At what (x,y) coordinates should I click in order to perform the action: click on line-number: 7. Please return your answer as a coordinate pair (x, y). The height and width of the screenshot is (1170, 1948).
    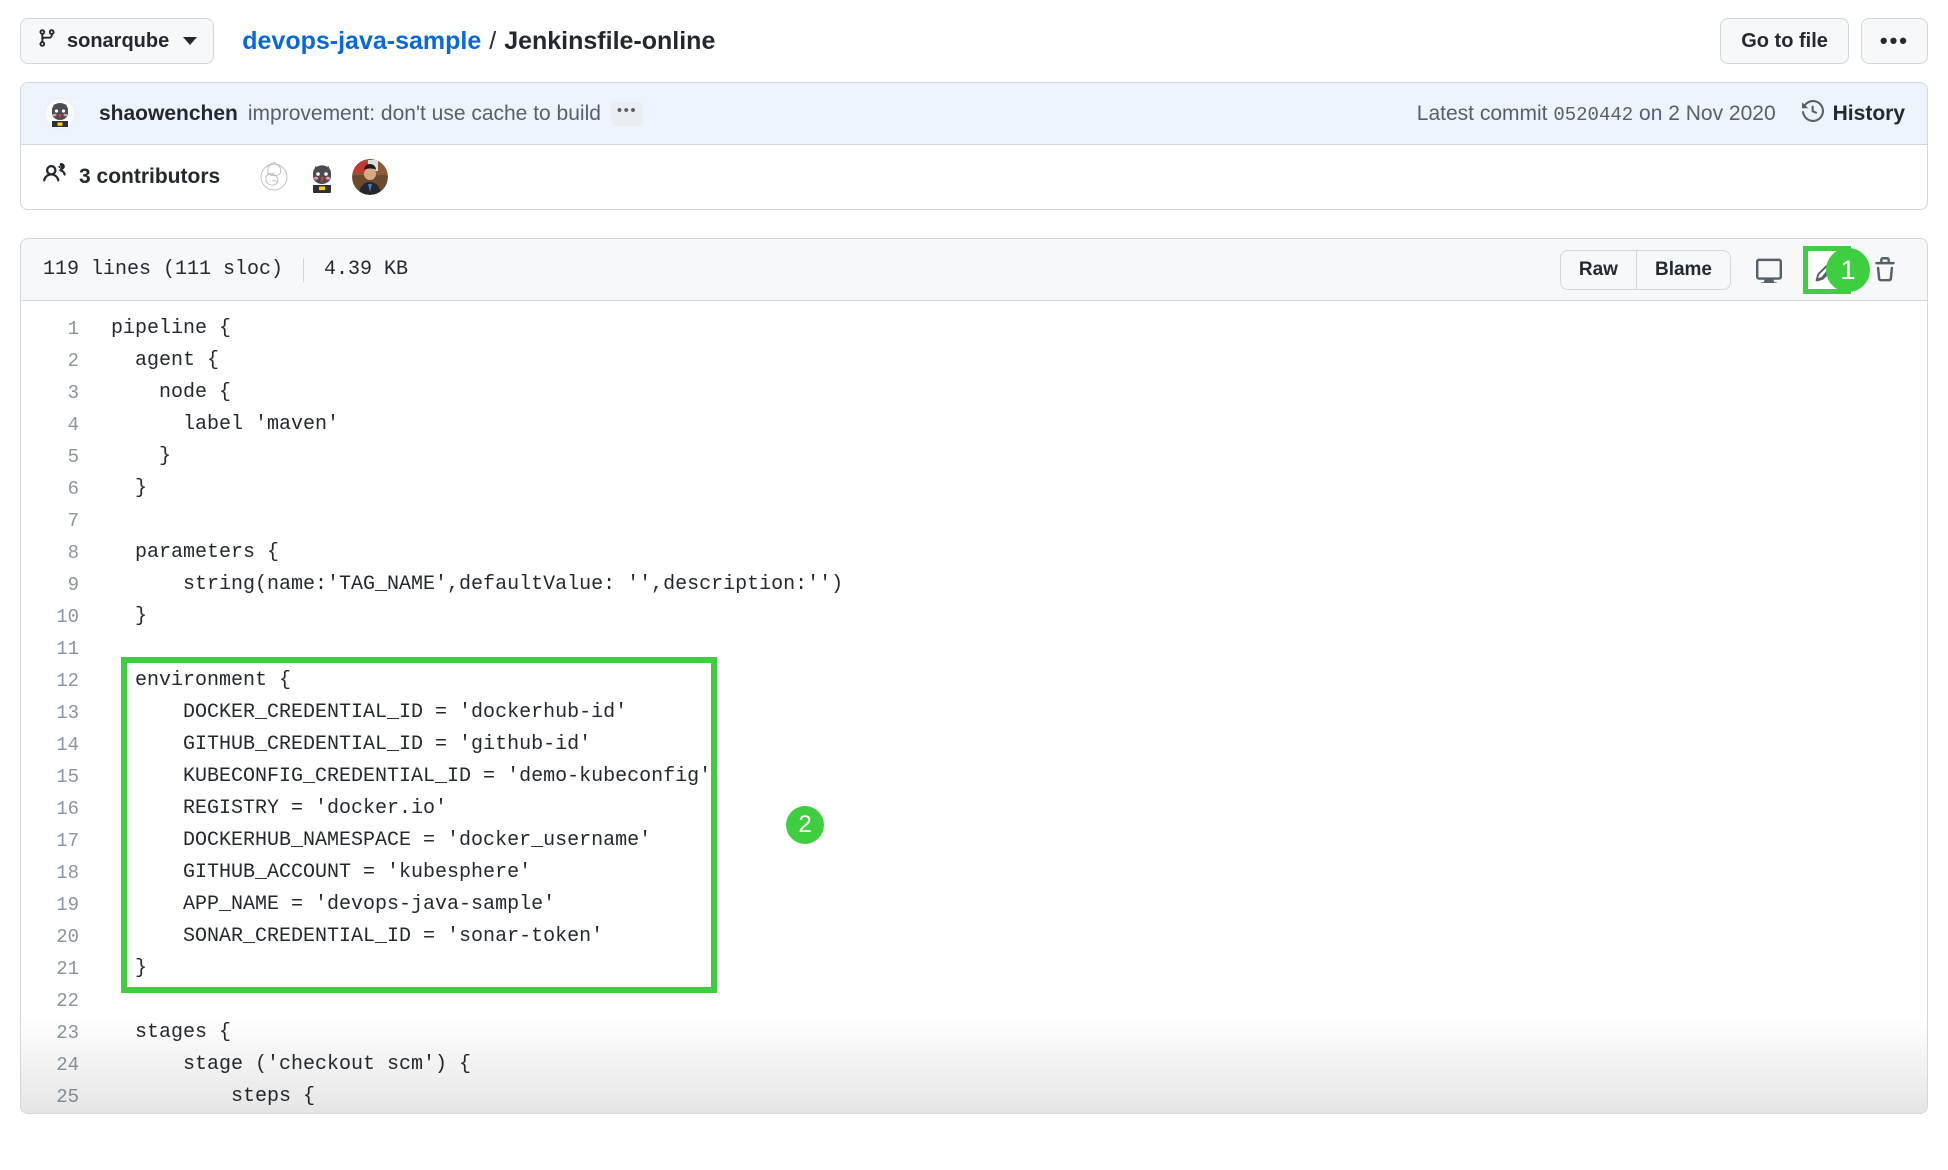
    Looking at the image, I should click on (57, 521).